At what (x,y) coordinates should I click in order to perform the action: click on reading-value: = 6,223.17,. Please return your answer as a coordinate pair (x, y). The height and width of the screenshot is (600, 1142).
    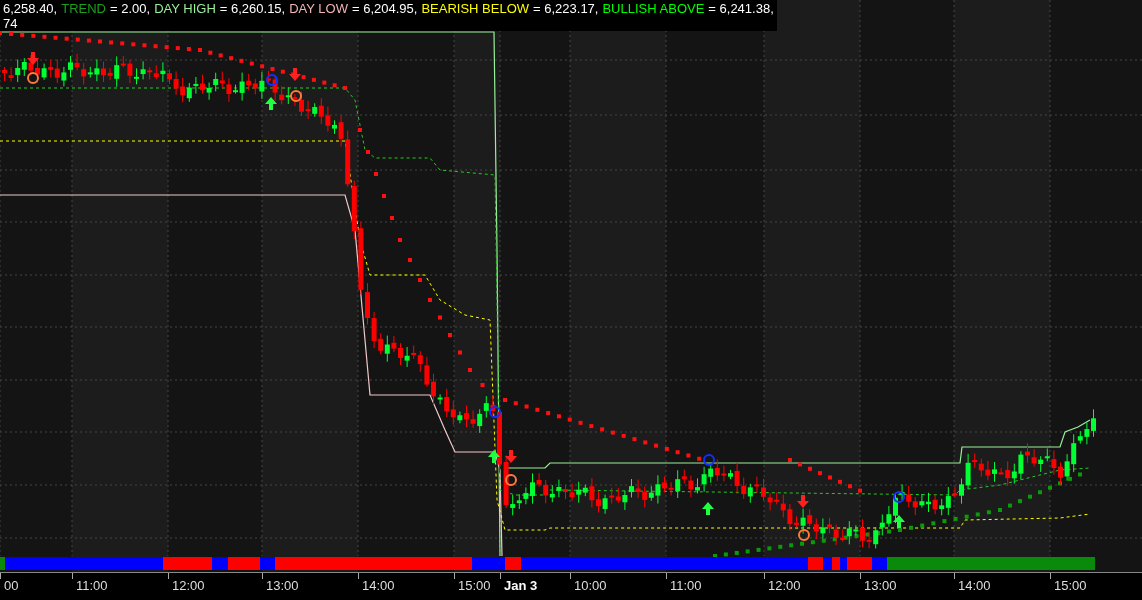
    Looking at the image, I should click on (566, 8).